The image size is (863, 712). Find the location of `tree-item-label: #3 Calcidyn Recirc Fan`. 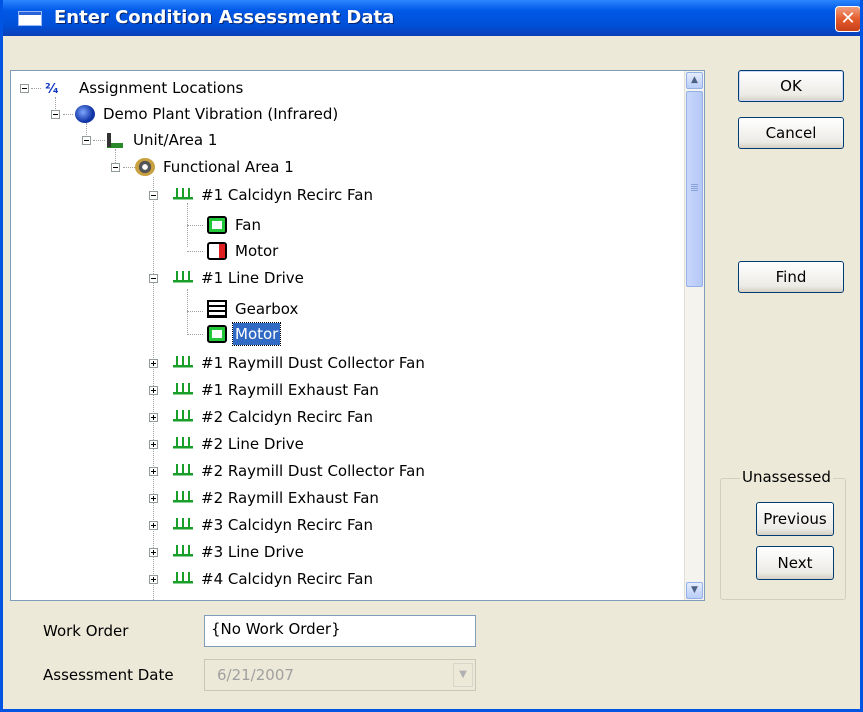

tree-item-label: #3 Calcidyn Recirc Fan is located at coordinates (287, 525).